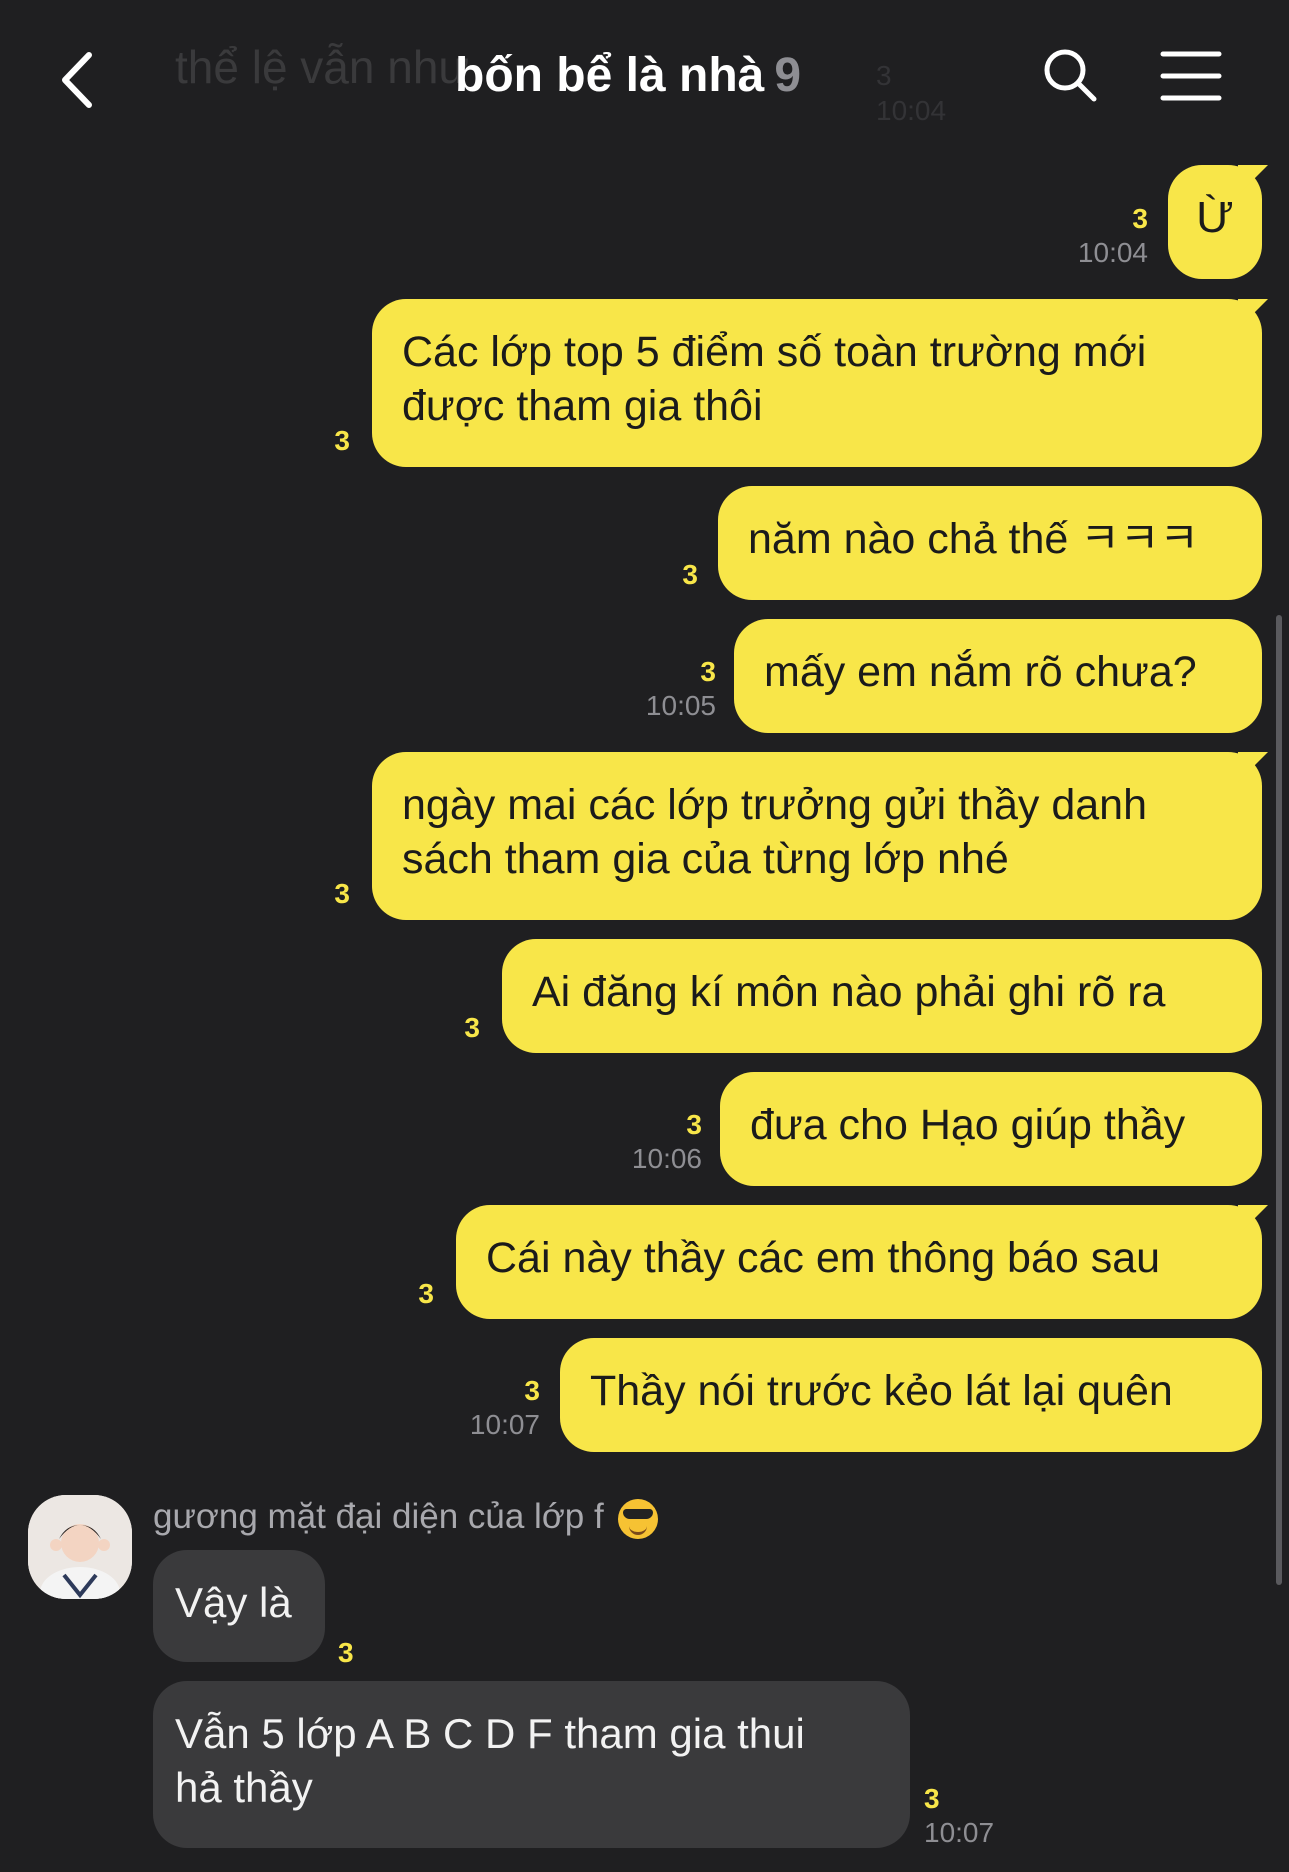  Describe the element at coordinates (322, 67) in the screenshot. I see `header-ghost-text: thể lệ vẫn như` at that location.